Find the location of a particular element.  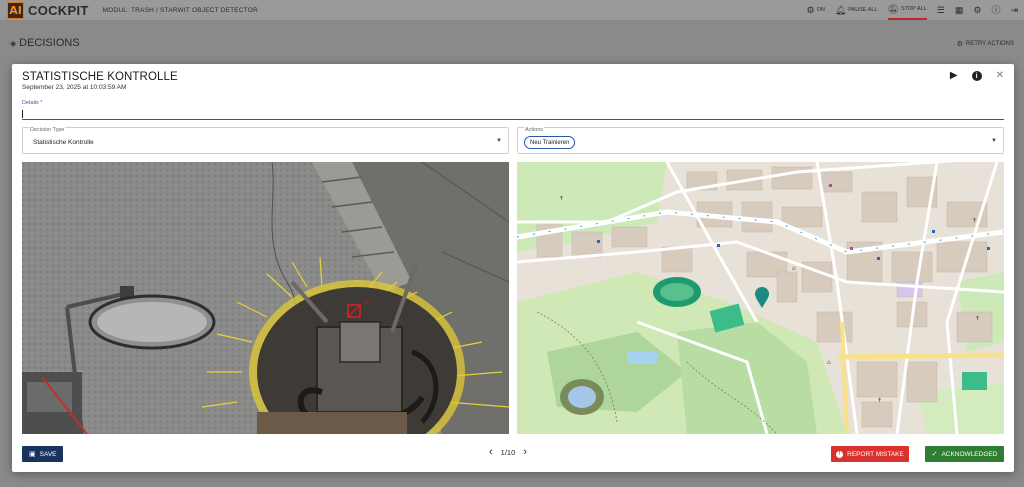

pause-all-button: 🔔︎ PAUSE ALL is located at coordinates (856, 10).